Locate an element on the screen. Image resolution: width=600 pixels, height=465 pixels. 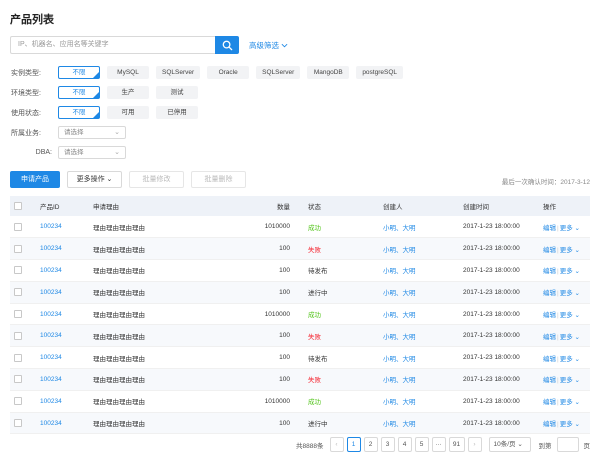
tag-option: Oracle is located at coordinates (228, 72).